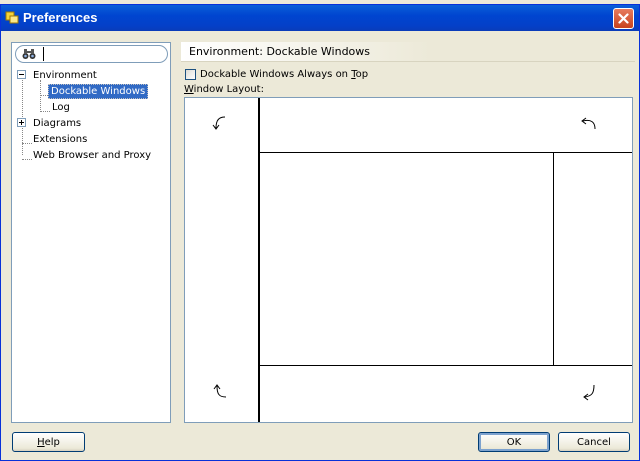 The width and height of the screenshot is (640, 461). What do you see at coordinates (29, 54) in the screenshot?
I see `binoculars-icon` at bounding box center [29, 54].